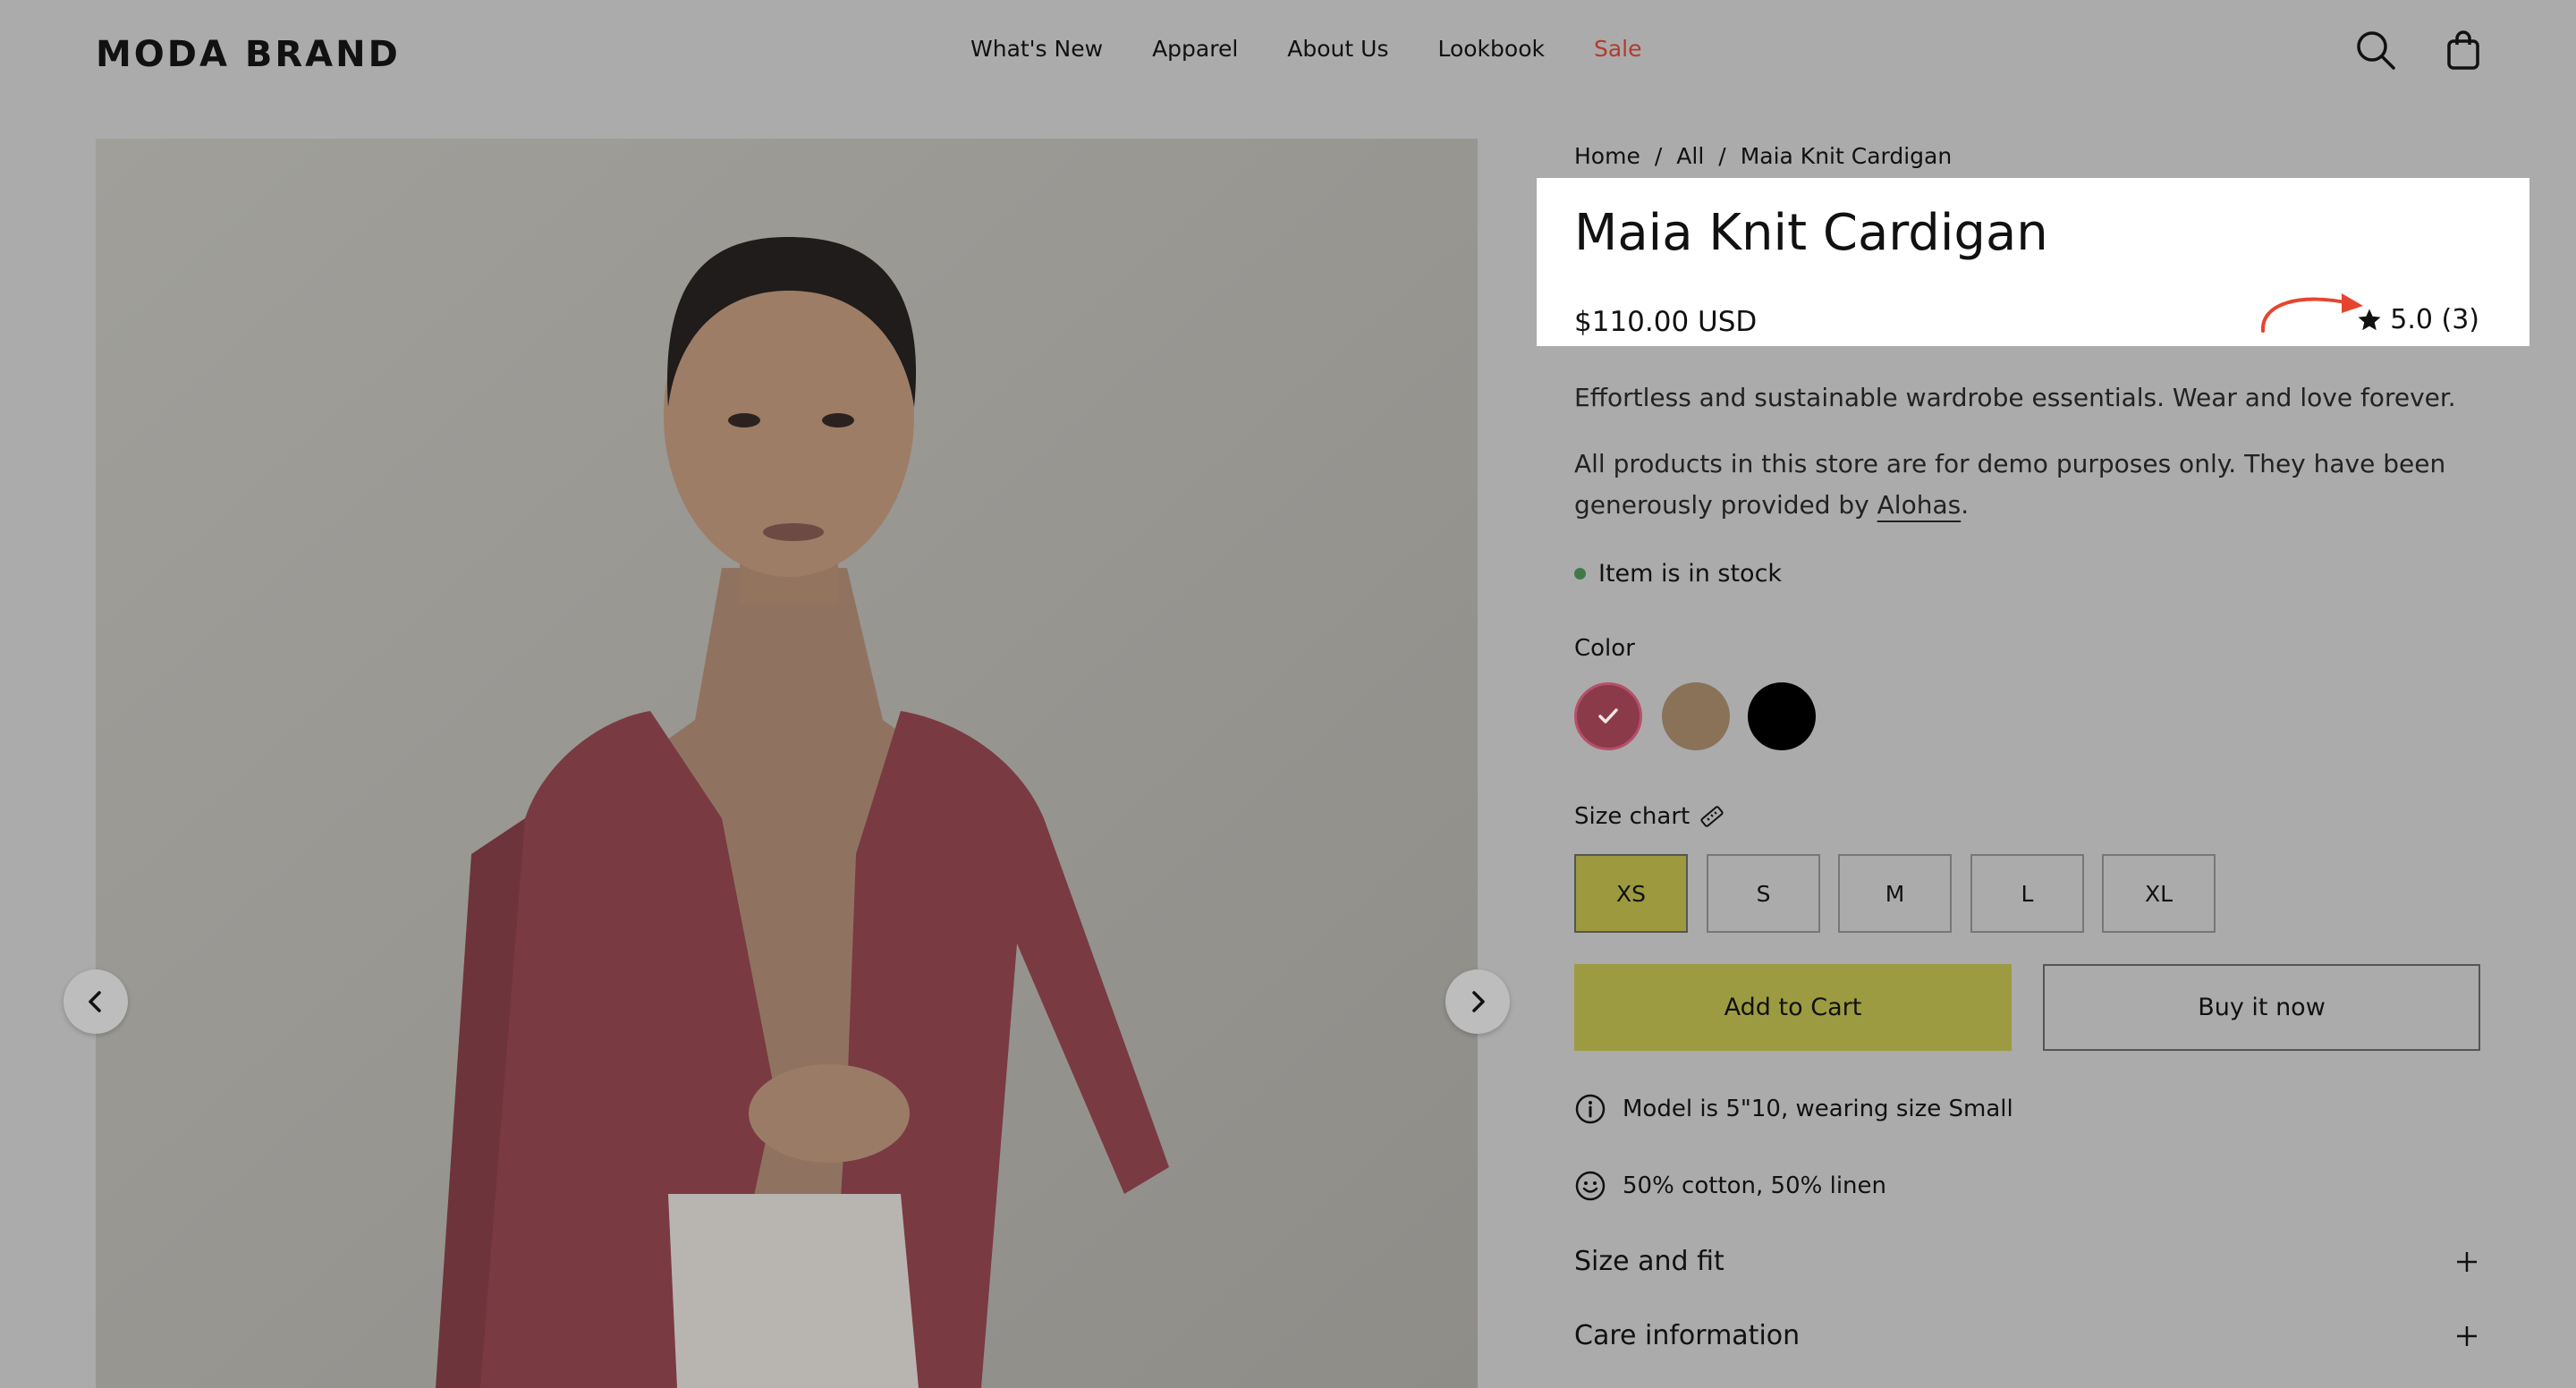  I want to click on stock-text: Item is in stock, so click(1690, 574).